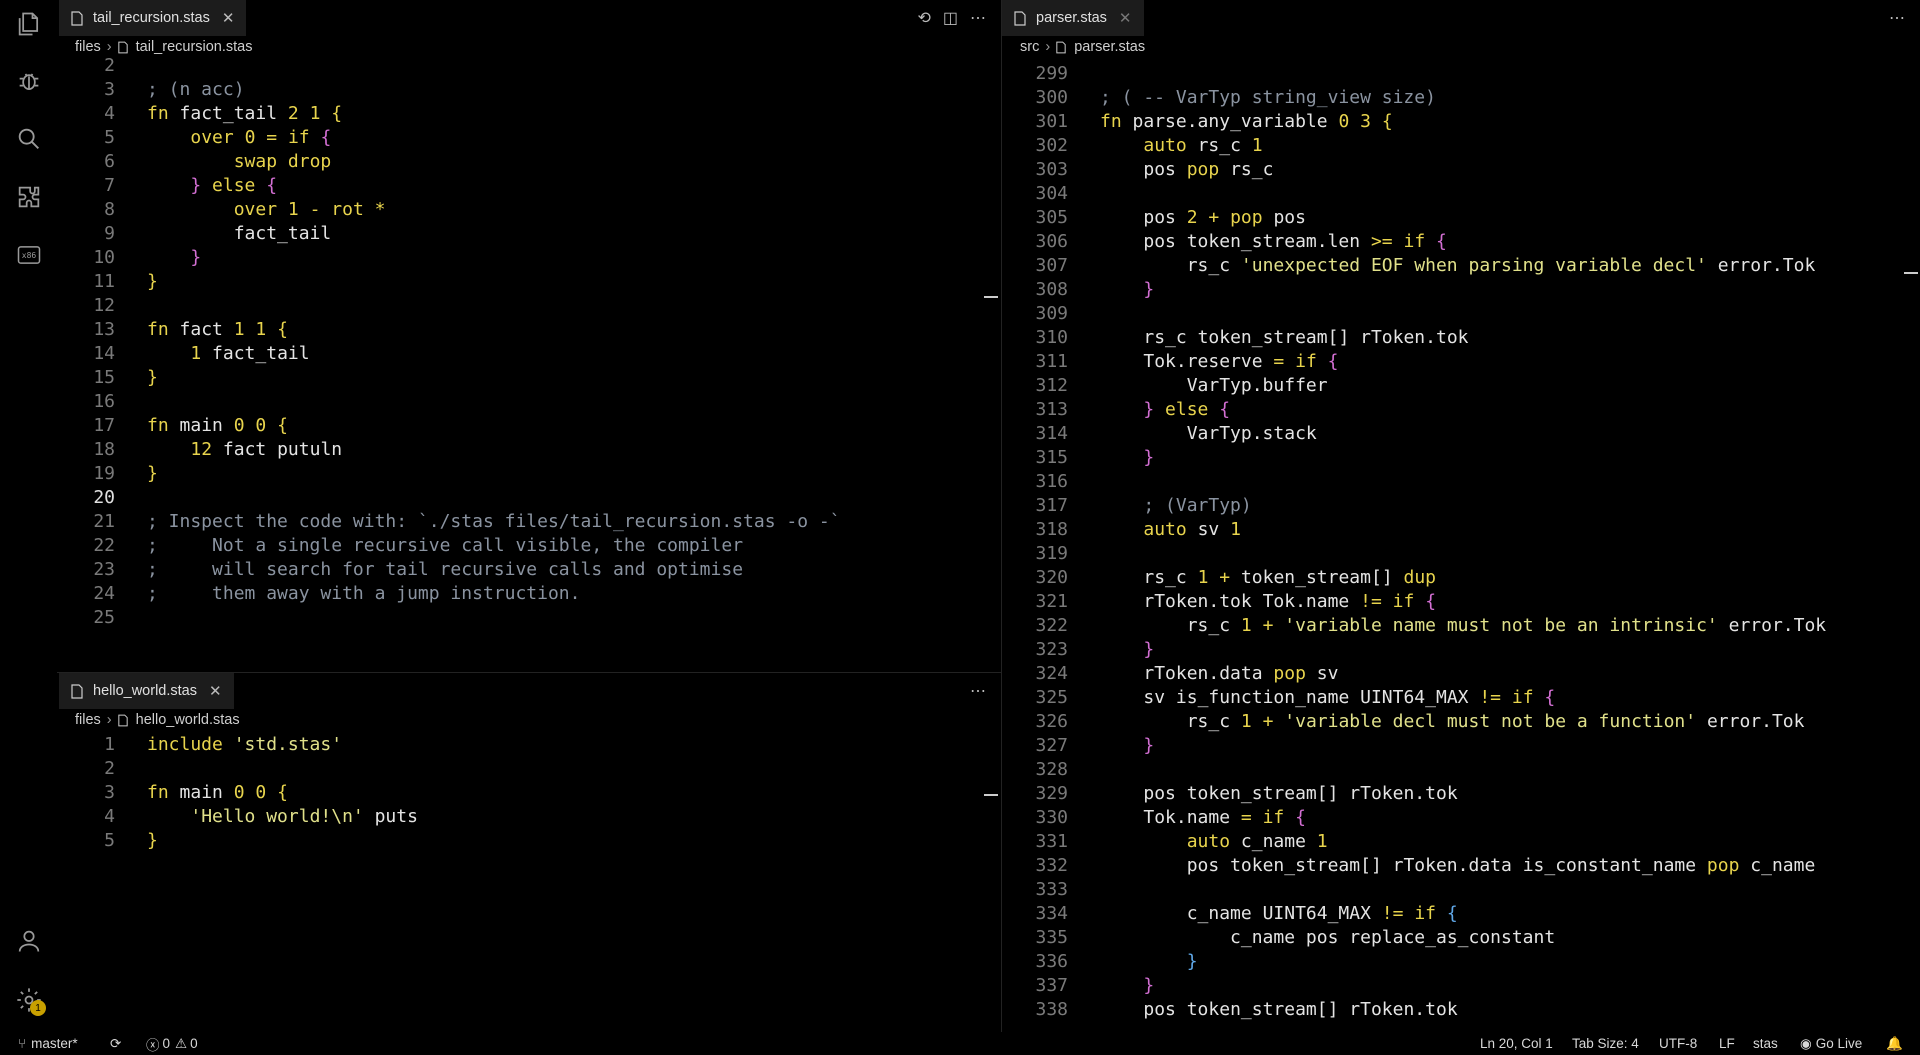  Describe the element at coordinates (1461, 386) in the screenshot. I see `code-line: 312 VarTyp.buffer` at that location.